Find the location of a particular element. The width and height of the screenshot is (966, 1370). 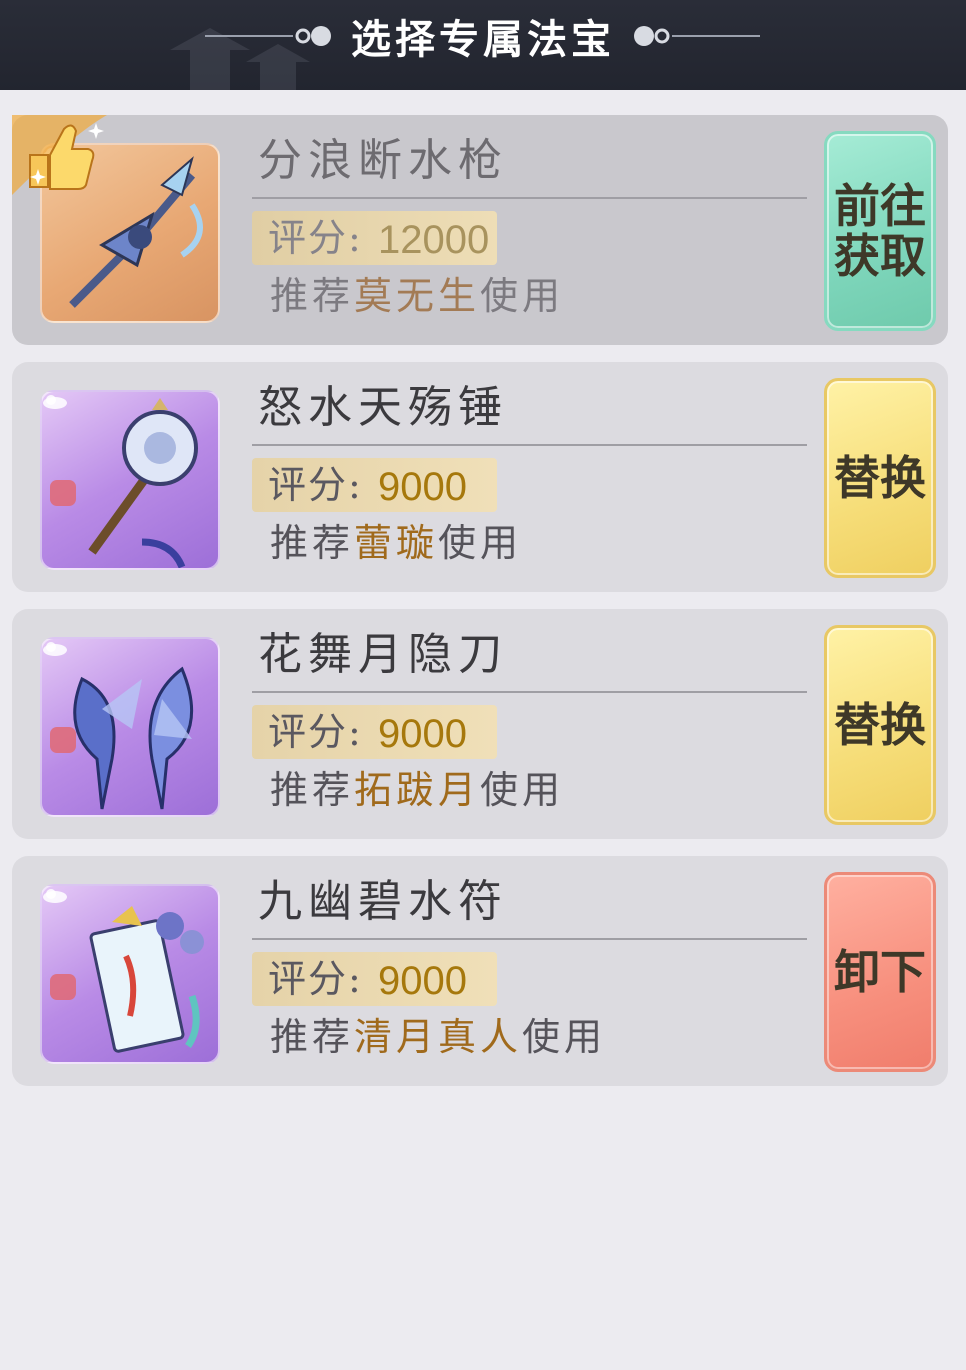

action-label: 卸下 is located at coordinates (880, 972).